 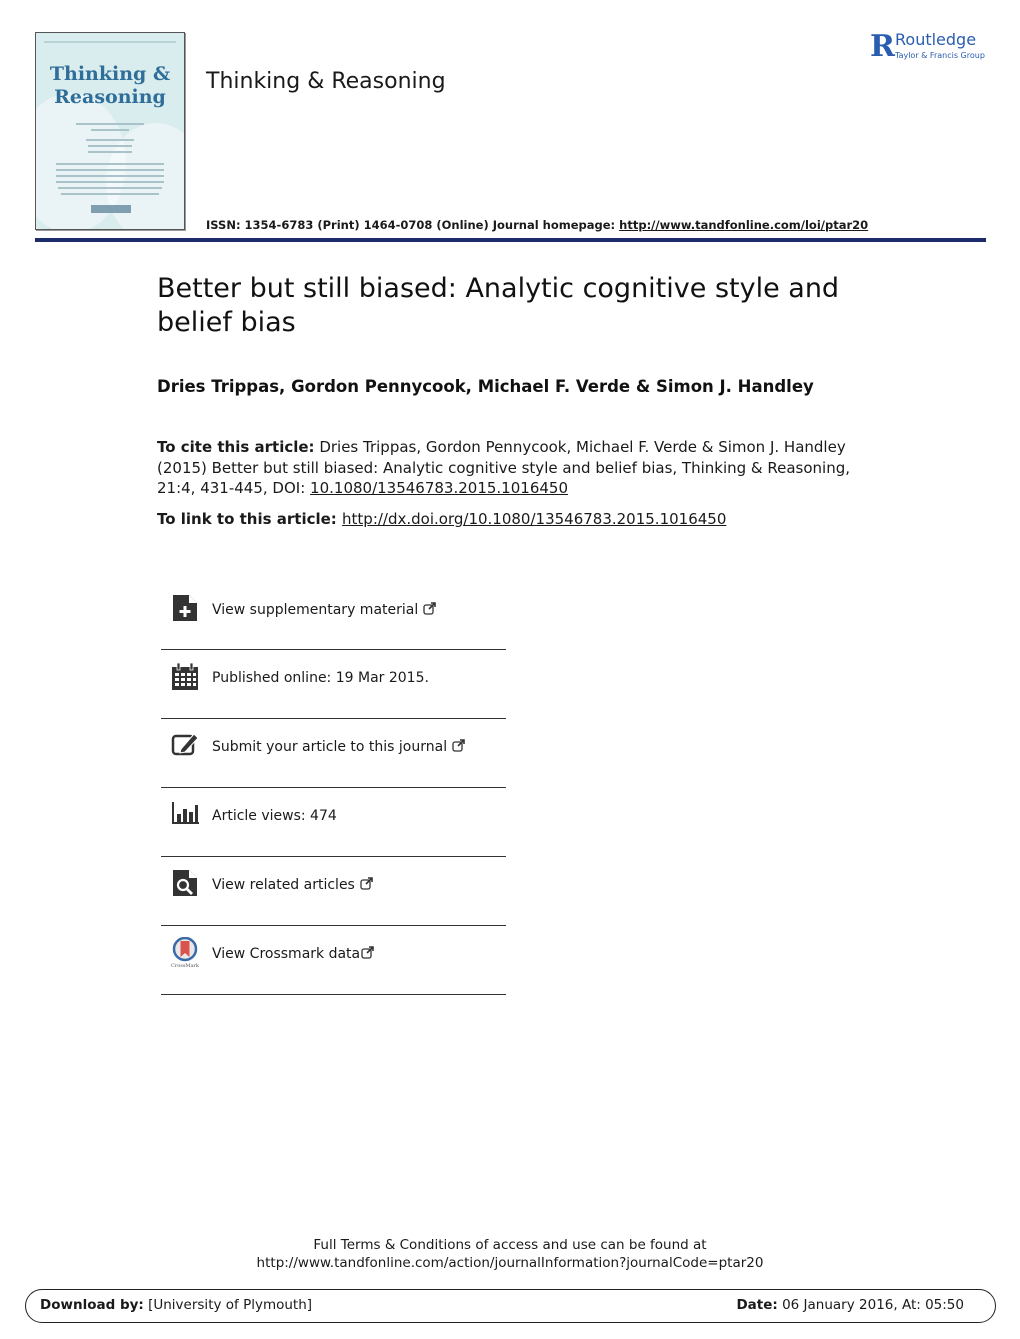 I want to click on doi-link: 10.1080/13546783.2015.1016450, so click(x=439, y=488).